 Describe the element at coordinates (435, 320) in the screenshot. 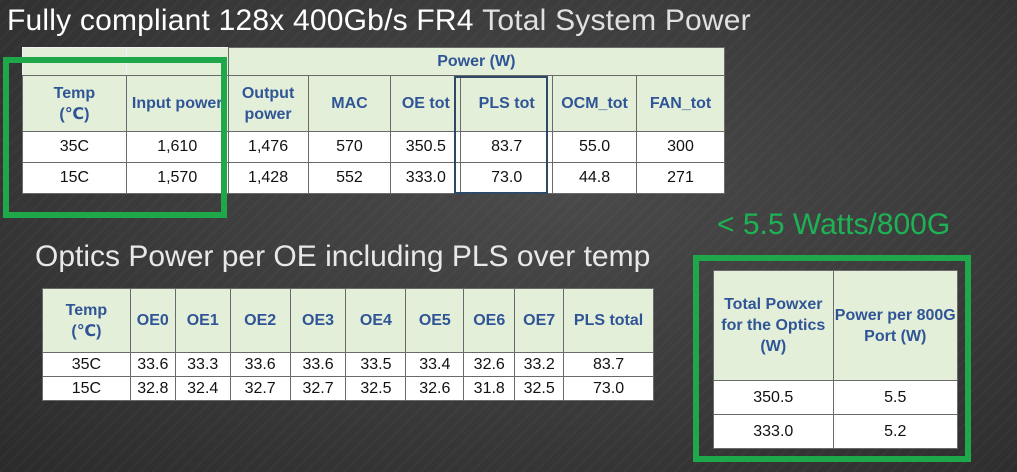

I see `header-oe5: OE5` at that location.